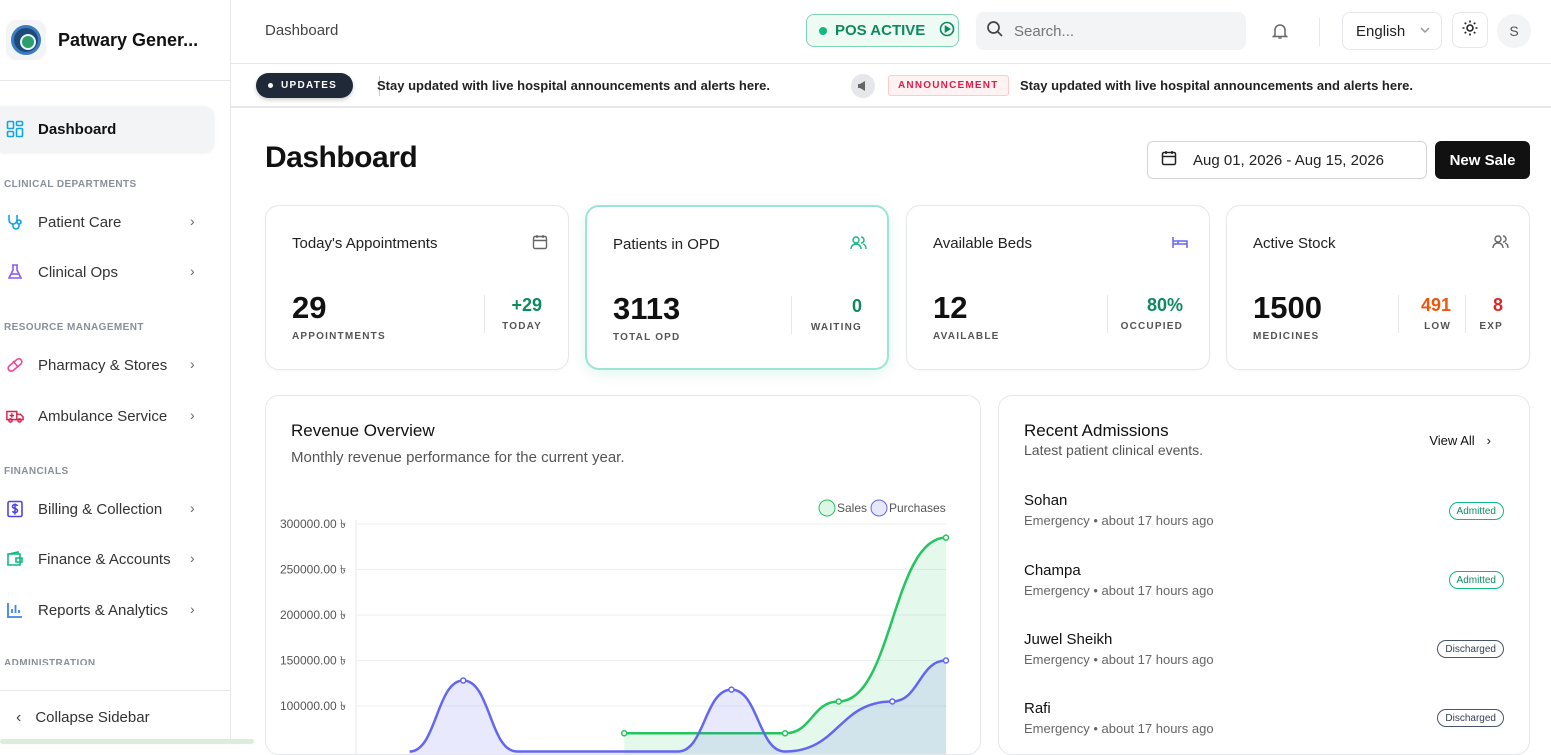 Image resolution: width=1551 pixels, height=755 pixels. What do you see at coordinates (1119, 718) in the screenshot?
I see `admission-row: Rafi Emergency • about 17 hours ago` at bounding box center [1119, 718].